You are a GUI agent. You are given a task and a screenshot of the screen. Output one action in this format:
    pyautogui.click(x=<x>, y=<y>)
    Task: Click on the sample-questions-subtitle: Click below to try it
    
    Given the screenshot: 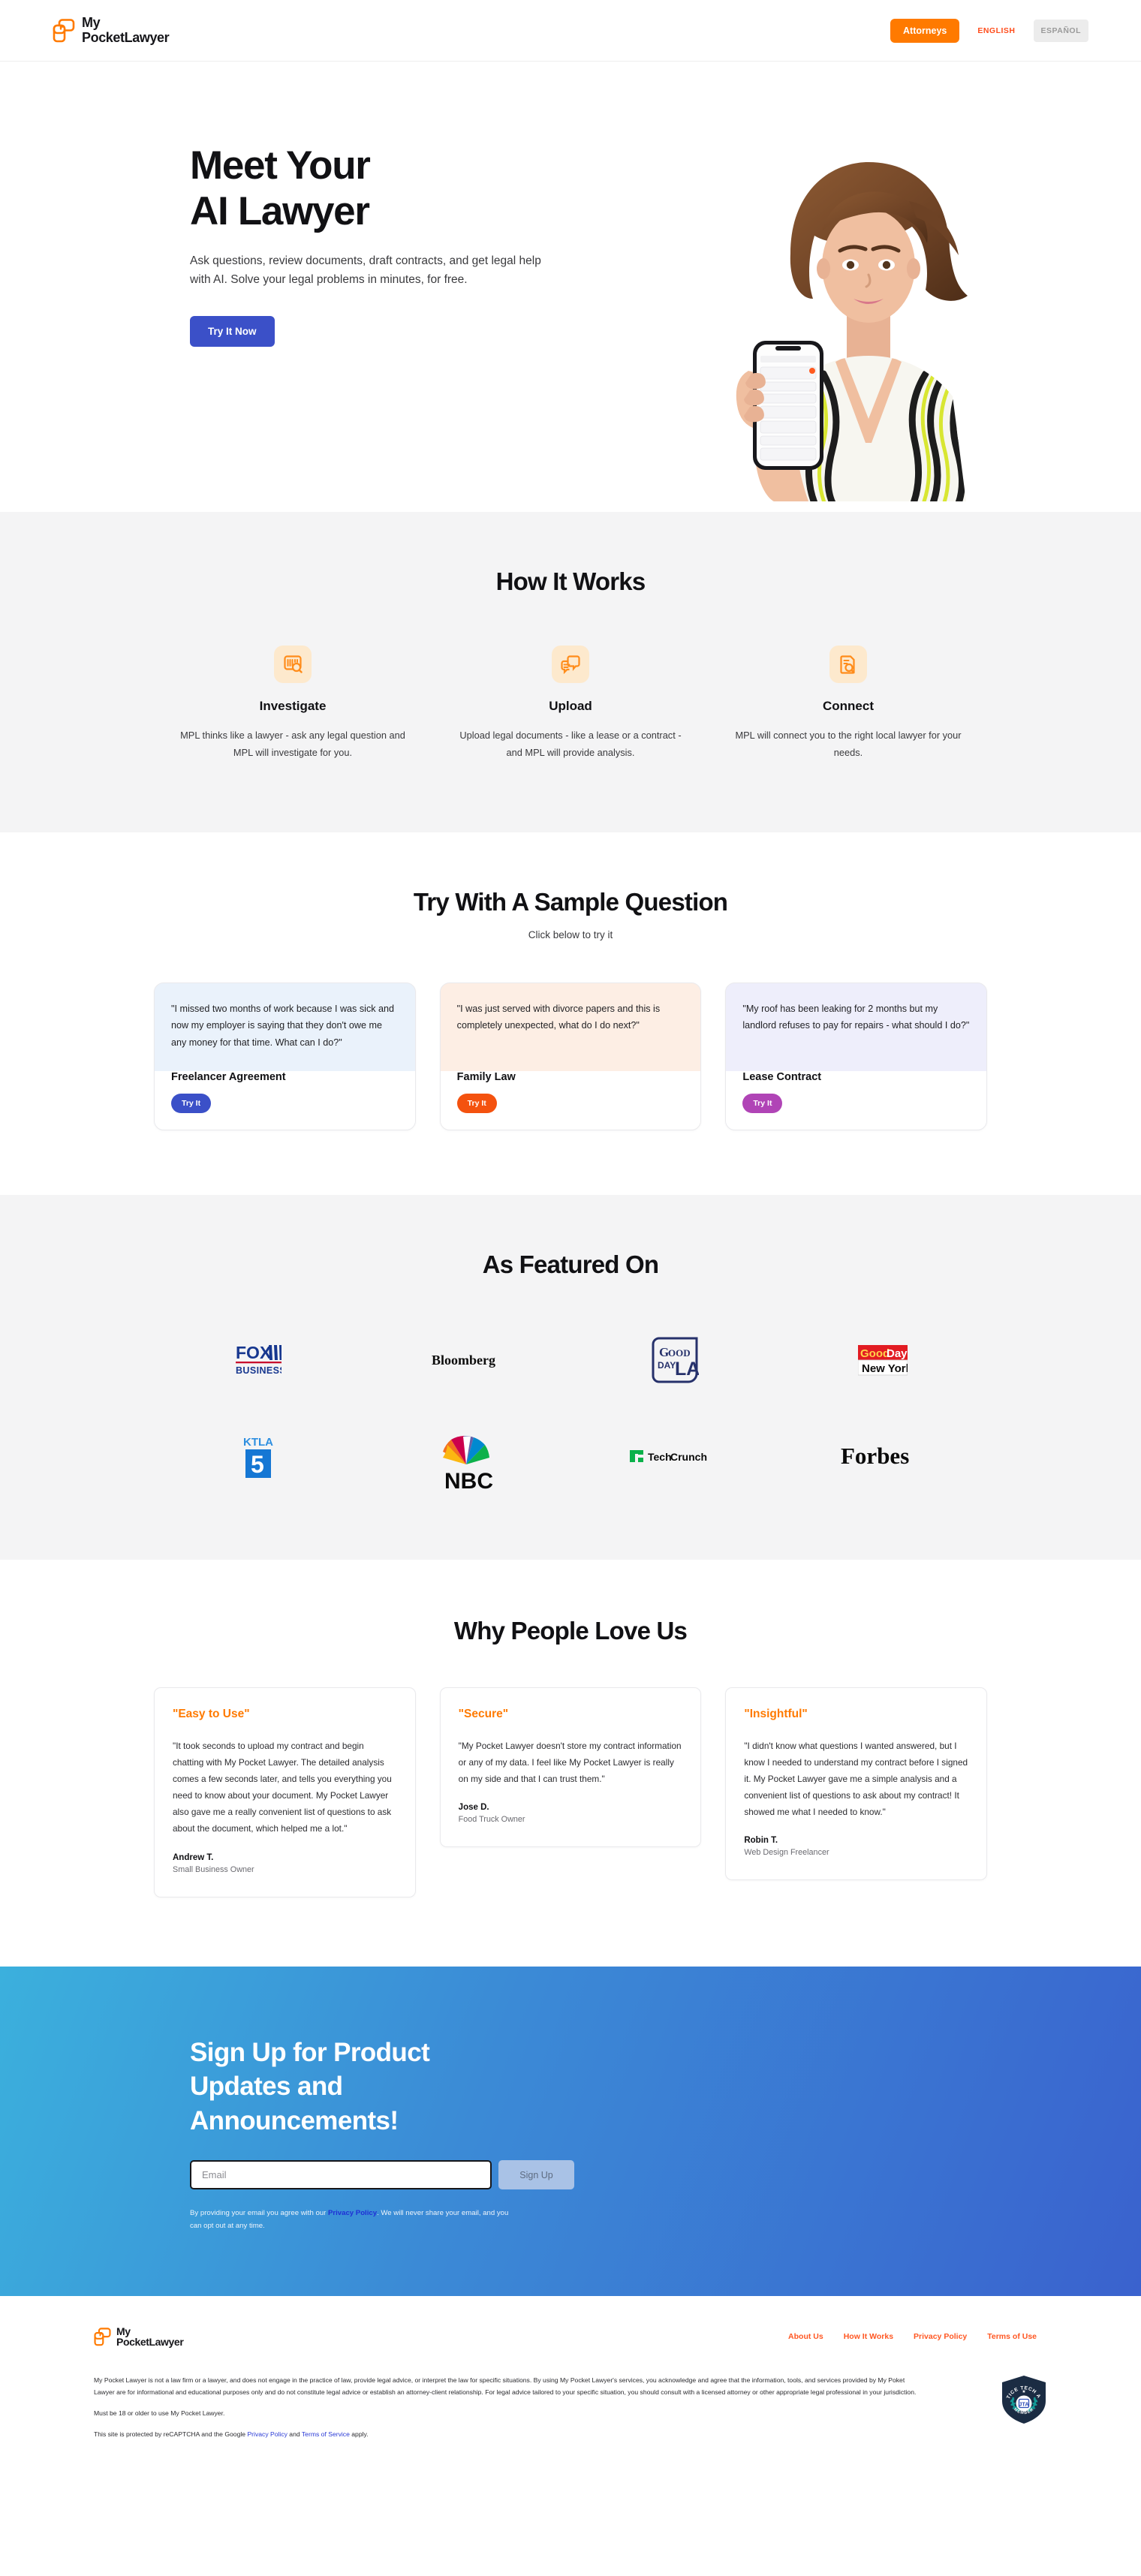 What is the action you would take?
    pyautogui.click(x=570, y=934)
    